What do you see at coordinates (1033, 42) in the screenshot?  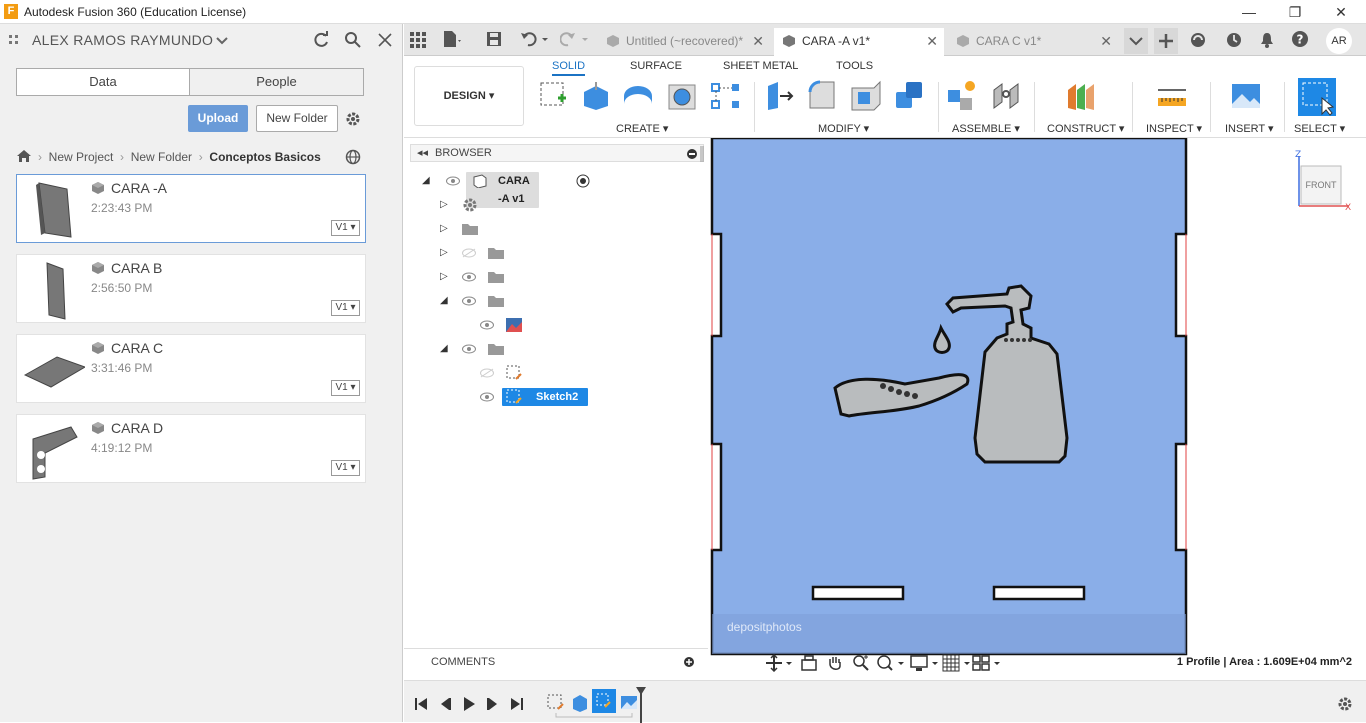 I see `tab-cara-c: CARA C v1* ✕` at bounding box center [1033, 42].